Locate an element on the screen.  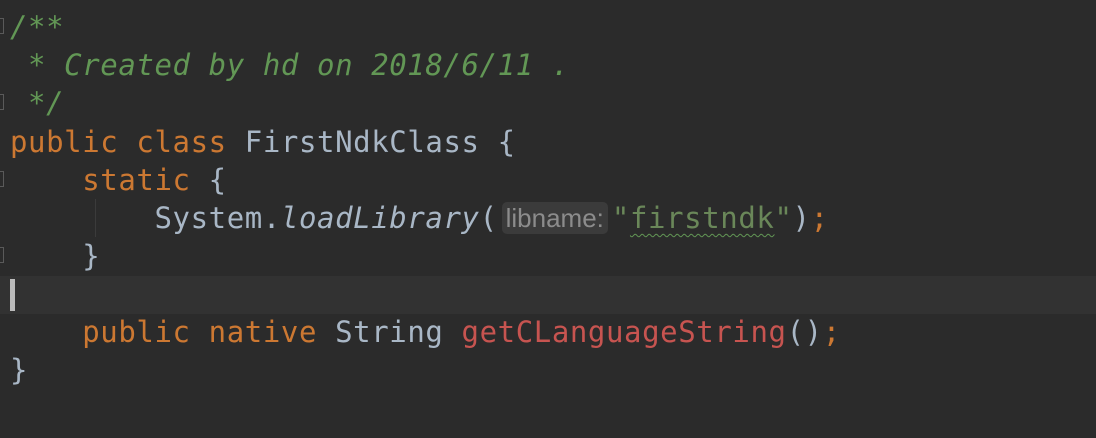
code-line-3: */ is located at coordinates (548, 103).